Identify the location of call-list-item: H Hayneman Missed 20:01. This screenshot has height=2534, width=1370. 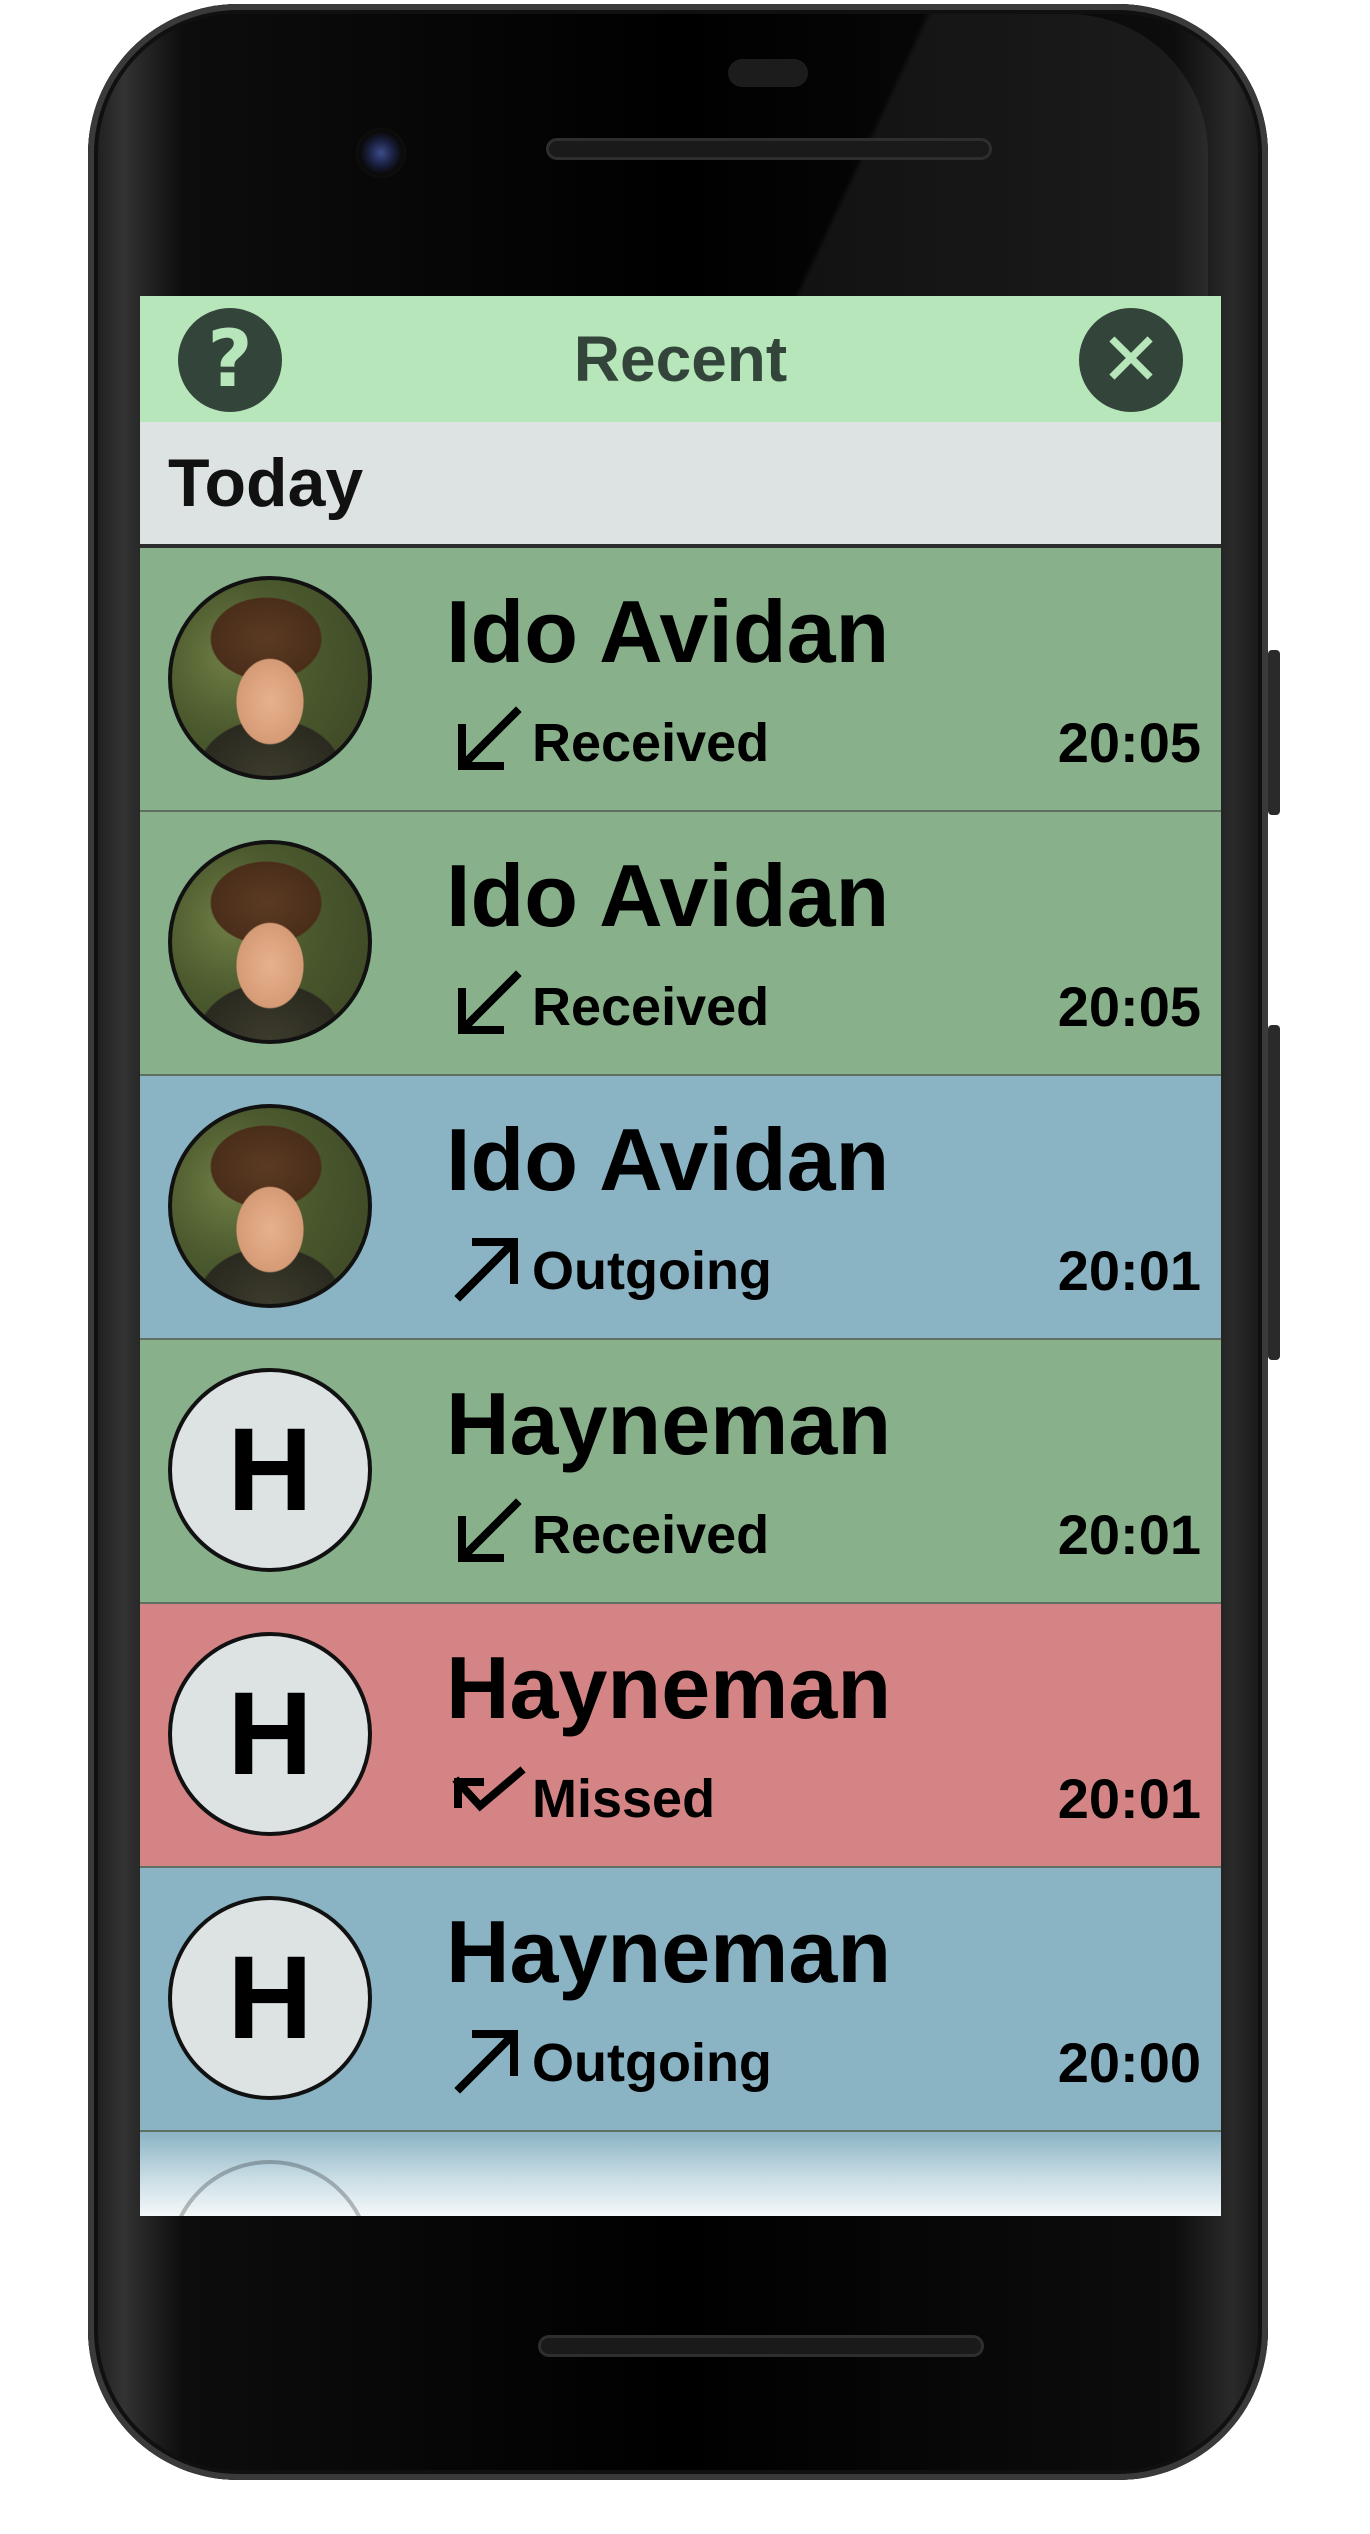
(680, 1736).